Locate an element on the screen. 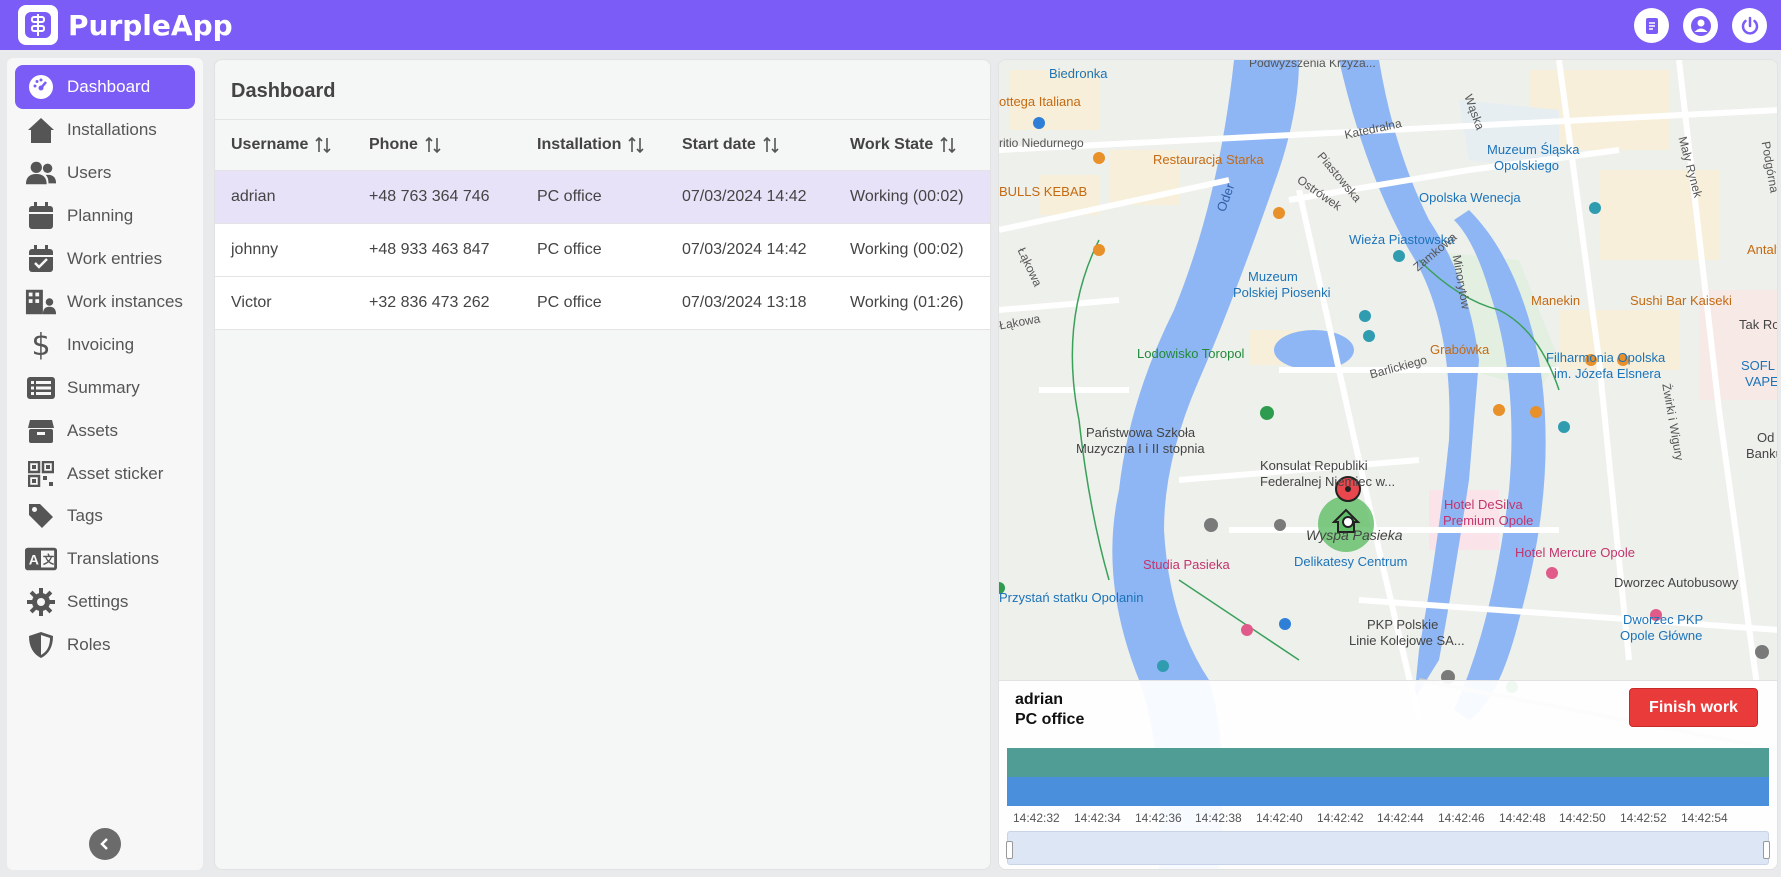  sidebar-item-planning: Planning is located at coordinates (105, 216).